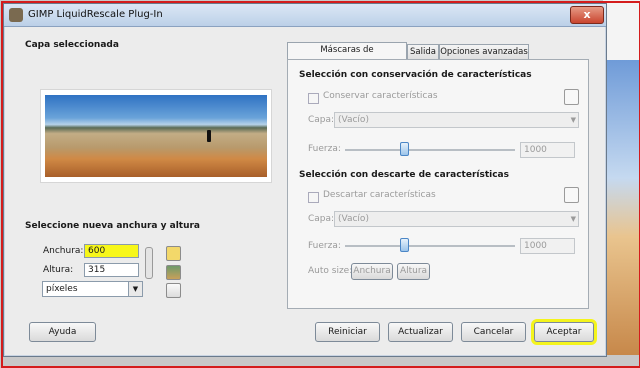 The height and width of the screenshot is (368, 640). I want to click on ok-button: Aceptar, so click(564, 332).